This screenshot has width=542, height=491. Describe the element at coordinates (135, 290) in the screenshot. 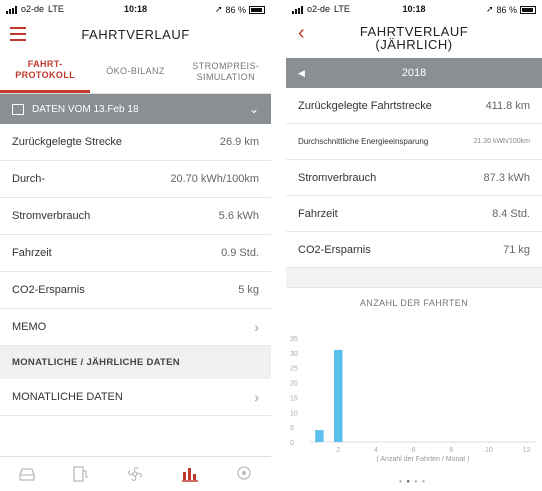

I see `row-co2: CO2-Ersparnis 5 kg` at that location.